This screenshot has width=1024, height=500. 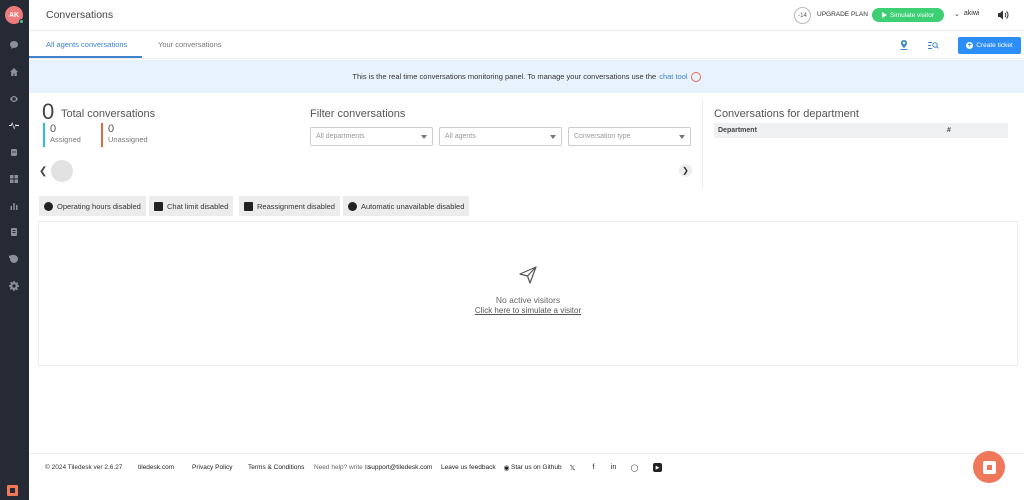 I want to click on chat-widget-button, so click(x=989, y=467).